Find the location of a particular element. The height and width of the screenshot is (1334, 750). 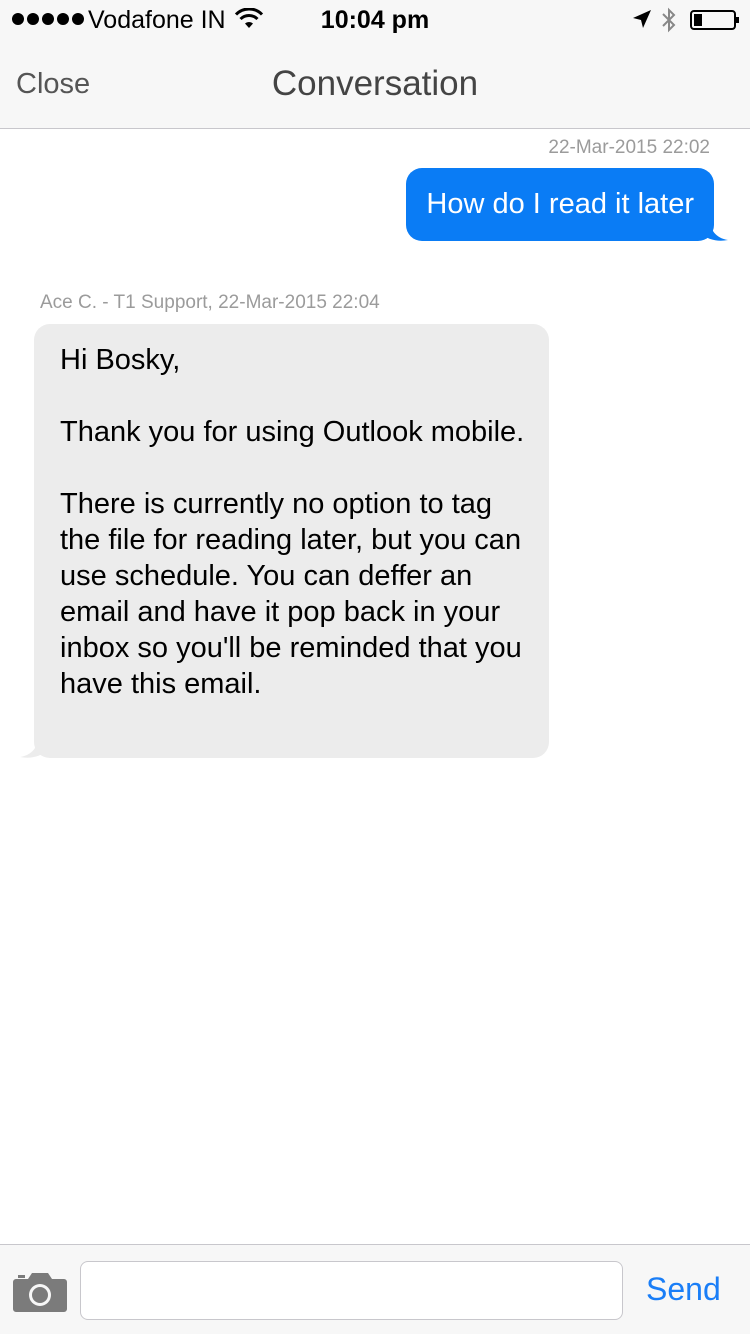

bluetooth-icon is located at coordinates (669, 20).